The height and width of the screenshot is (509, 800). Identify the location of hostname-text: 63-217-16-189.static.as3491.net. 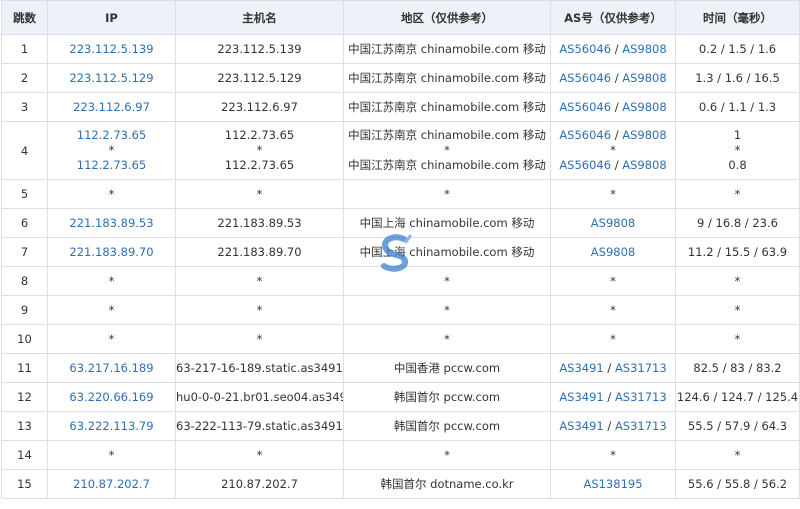
(259, 368).